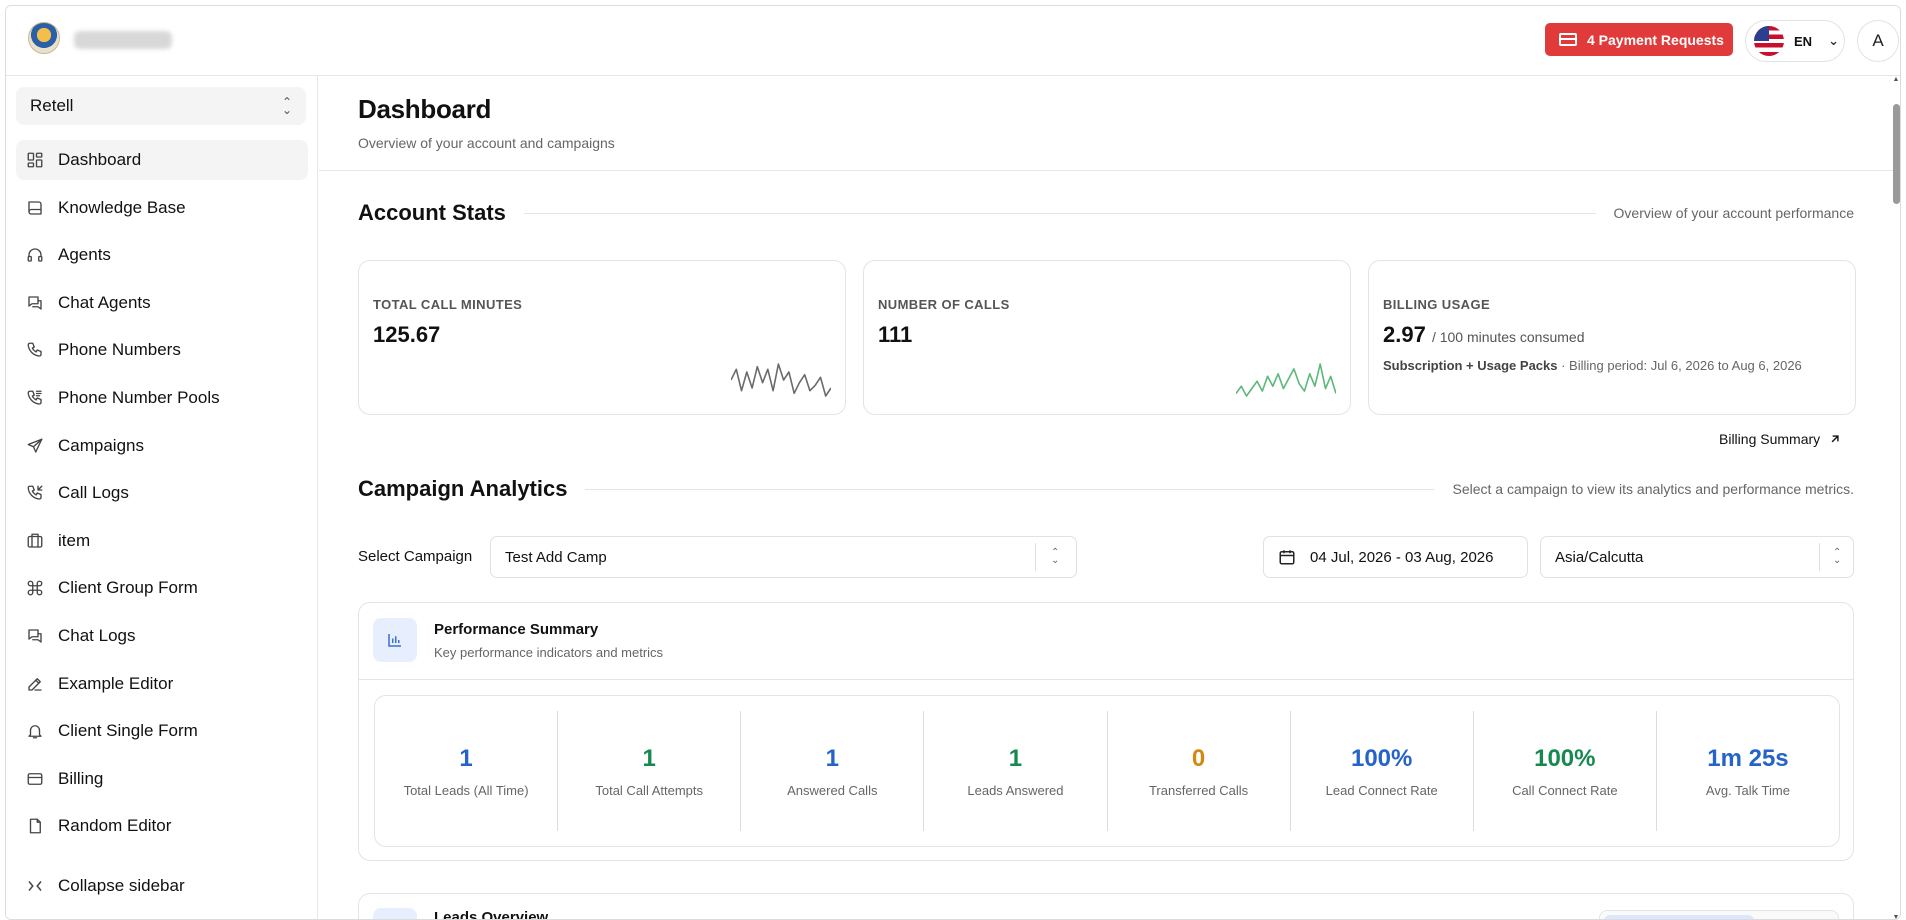  Describe the element at coordinates (162, 779) in the screenshot. I see `sidebar-item-billing: Billing` at that location.